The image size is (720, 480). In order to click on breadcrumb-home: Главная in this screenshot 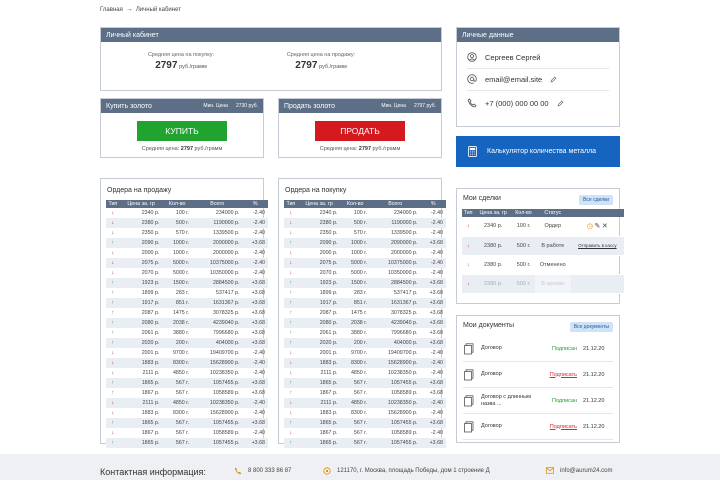, I will do `click(111, 10)`.